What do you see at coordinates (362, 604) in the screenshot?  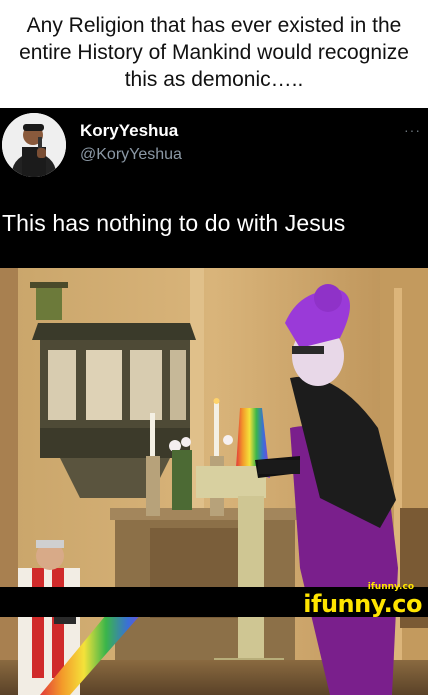 I see `watermark-logo: ifunny.co` at bounding box center [362, 604].